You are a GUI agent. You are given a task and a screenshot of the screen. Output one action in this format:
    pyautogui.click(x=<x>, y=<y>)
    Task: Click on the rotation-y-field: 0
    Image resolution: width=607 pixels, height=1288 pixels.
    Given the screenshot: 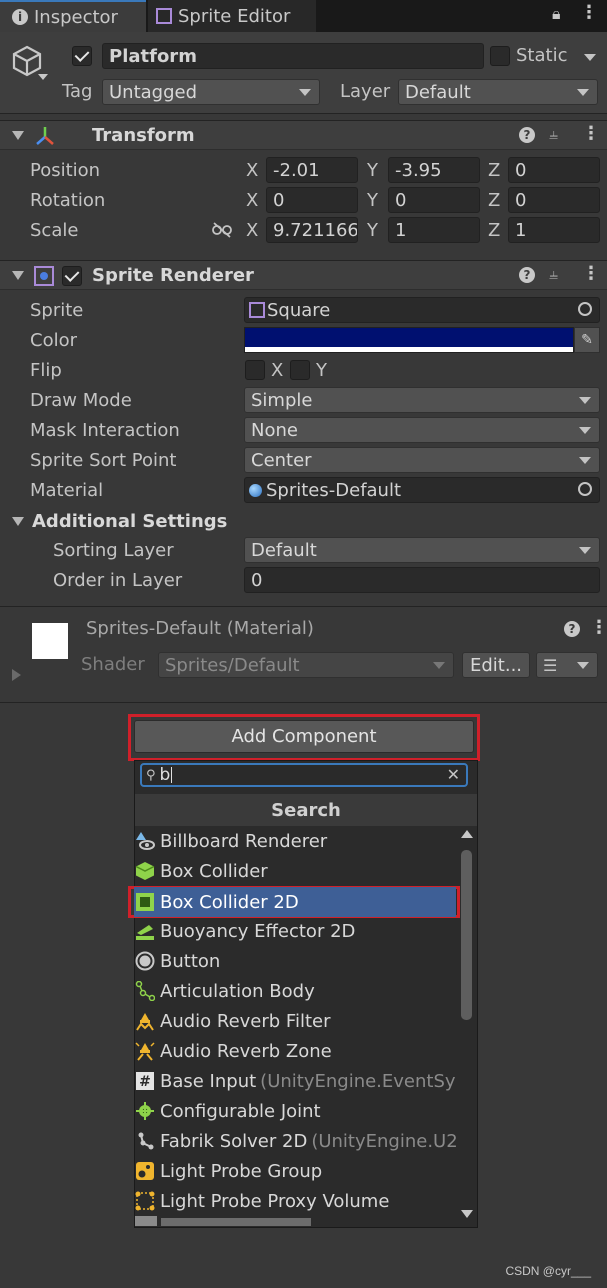 What is the action you would take?
    pyautogui.click(x=434, y=200)
    